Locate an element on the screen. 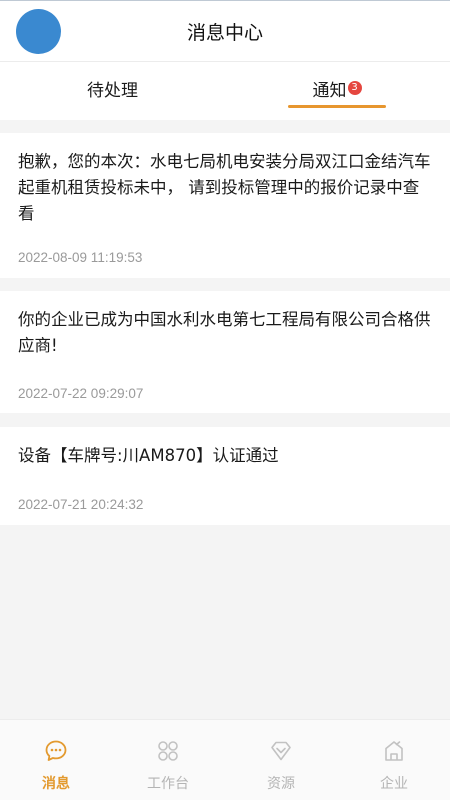 The image size is (450, 800). tab-bar: 待处理 通知 3 is located at coordinates (225, 91).